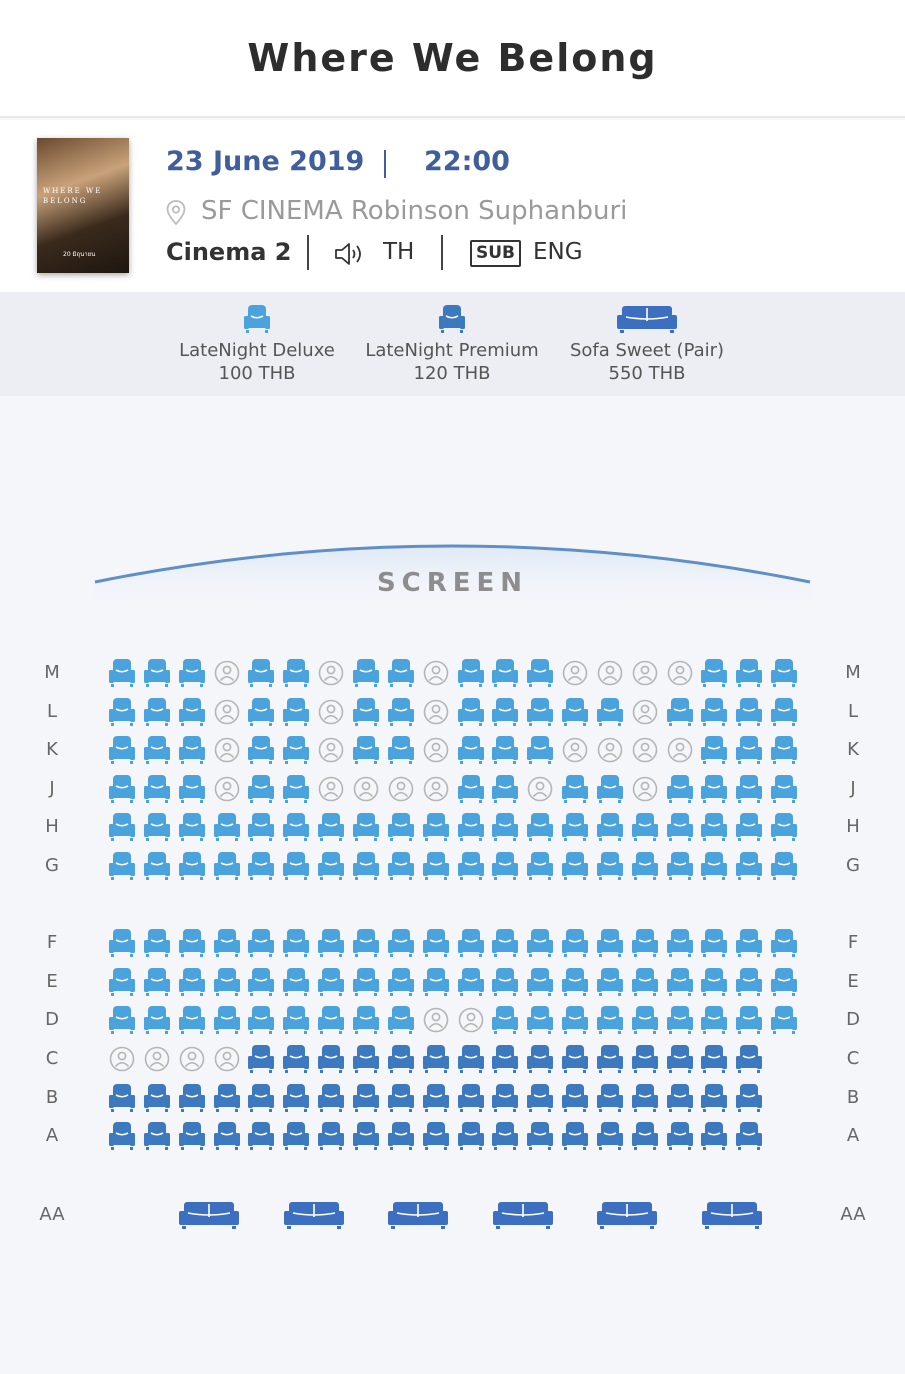 The height and width of the screenshot is (1374, 905). I want to click on seat-g11, so click(470, 868).